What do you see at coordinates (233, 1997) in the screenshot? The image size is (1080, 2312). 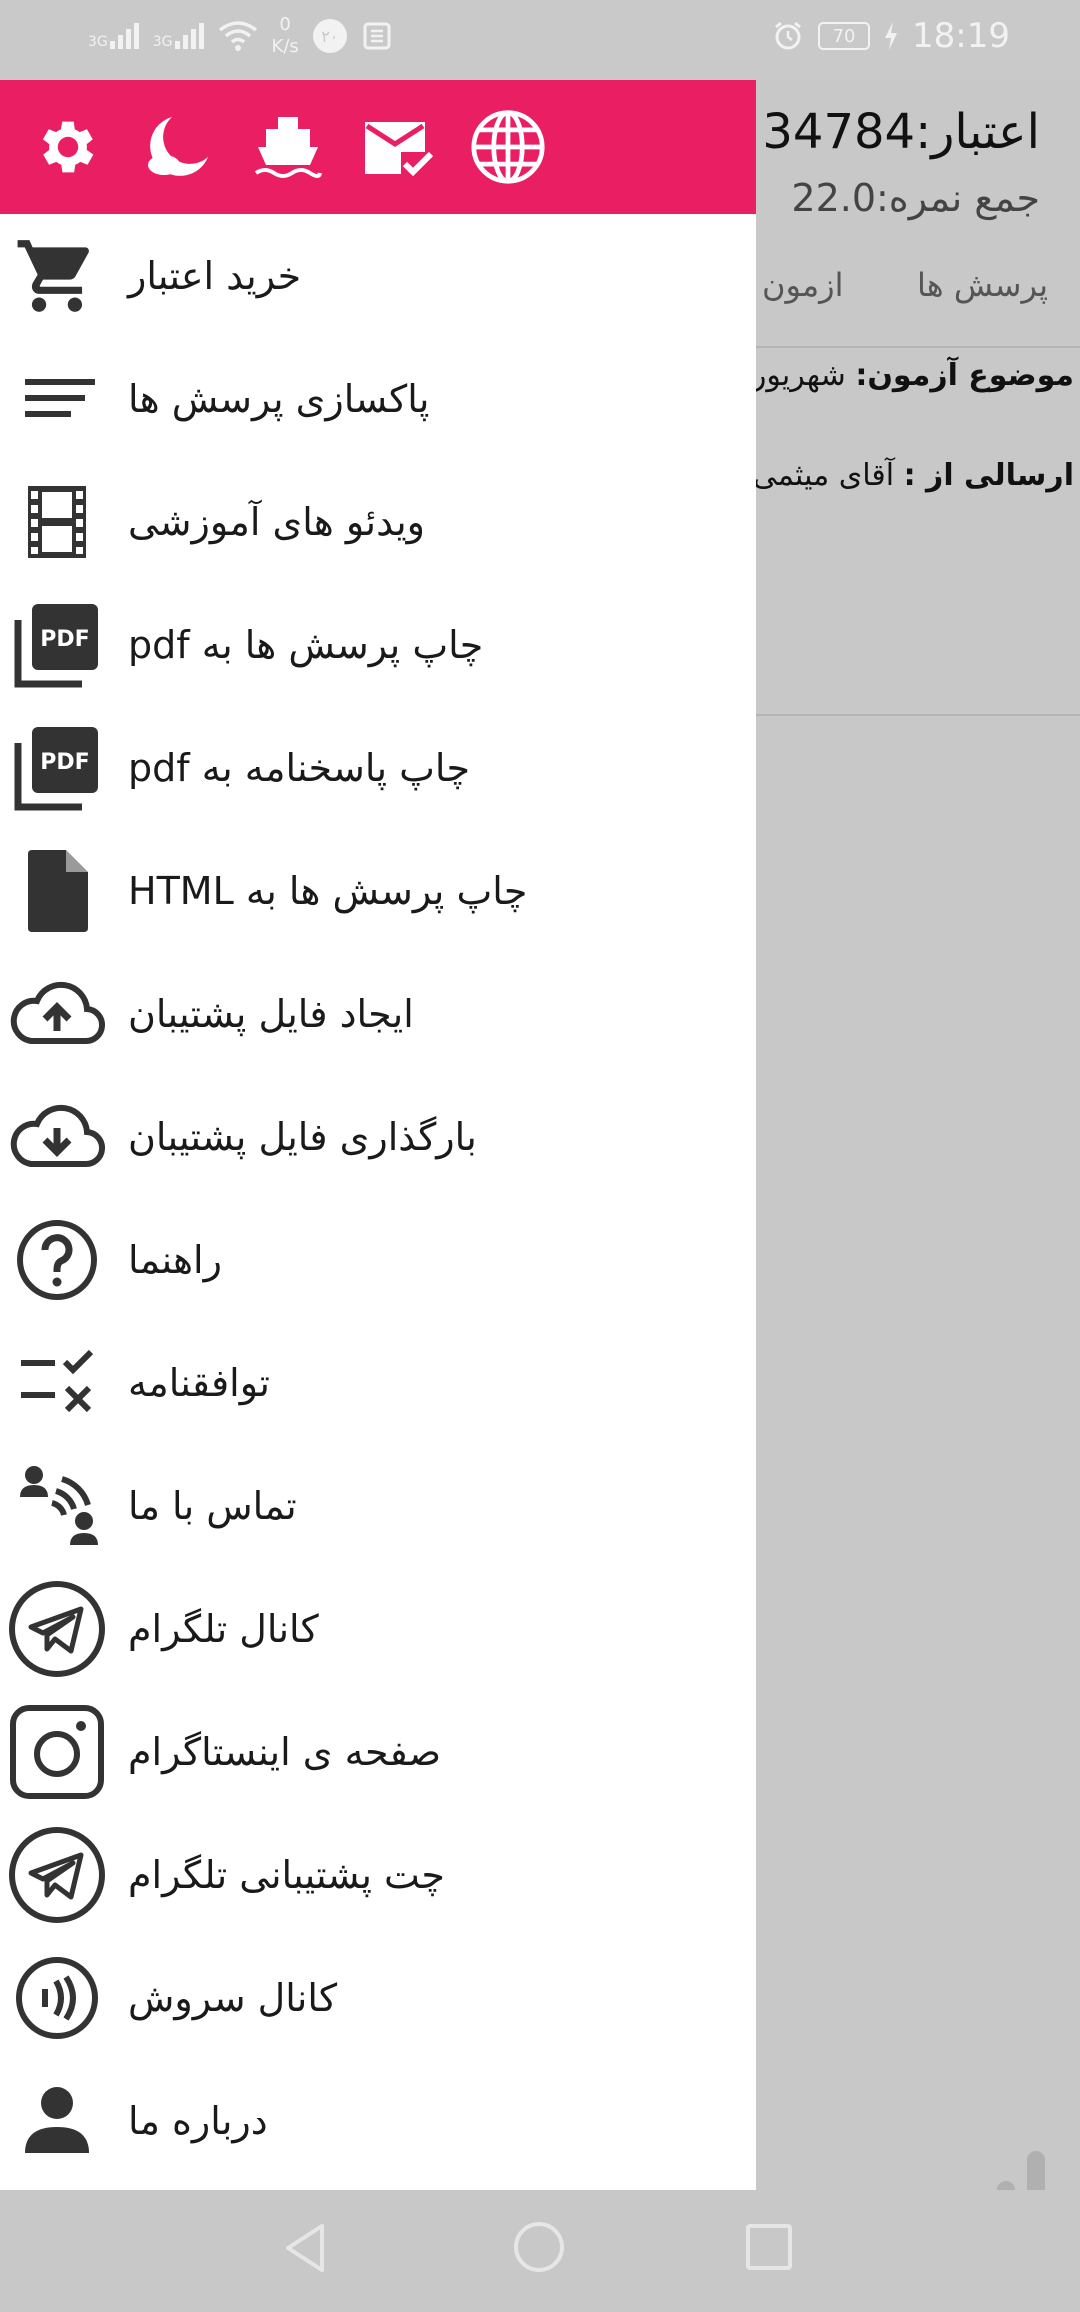 I see `menu-item-label: کانال سروش` at bounding box center [233, 1997].